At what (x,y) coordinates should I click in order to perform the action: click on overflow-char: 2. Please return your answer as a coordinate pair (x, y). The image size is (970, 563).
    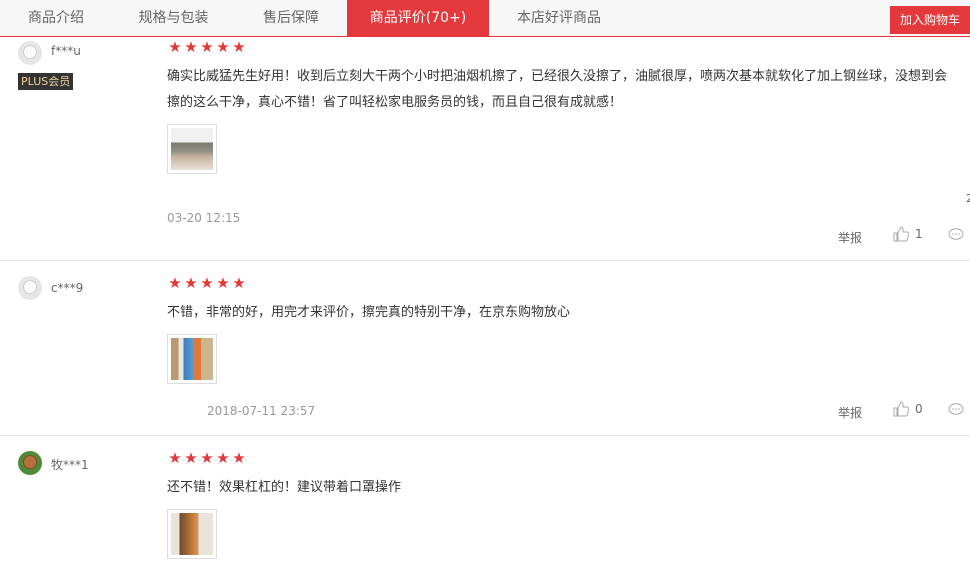
    Looking at the image, I should click on (968, 198).